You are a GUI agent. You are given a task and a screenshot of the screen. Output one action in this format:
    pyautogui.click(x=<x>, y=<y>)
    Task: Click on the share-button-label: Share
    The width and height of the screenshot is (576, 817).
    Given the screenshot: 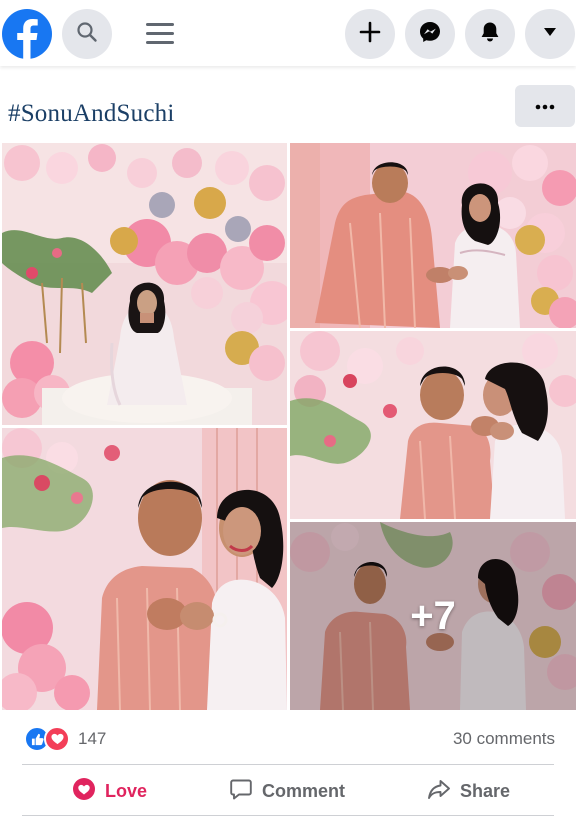 What is the action you would take?
    pyautogui.click(x=485, y=790)
    